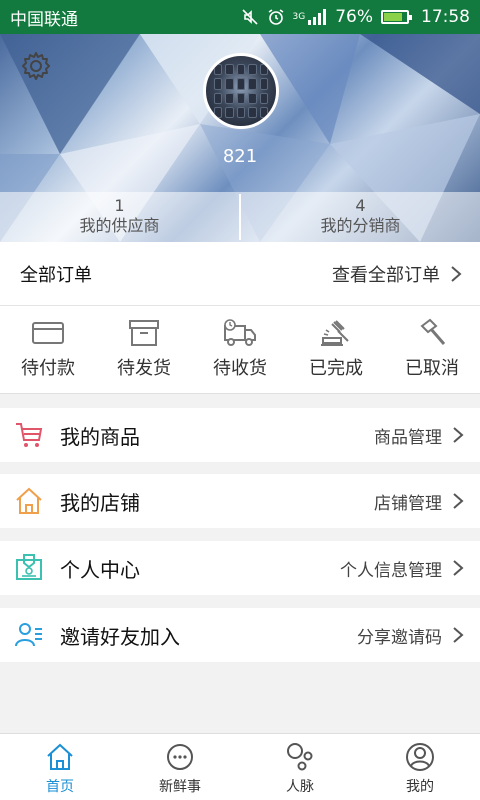  I want to click on carrier-name: 中国联通, so click(44, 19).